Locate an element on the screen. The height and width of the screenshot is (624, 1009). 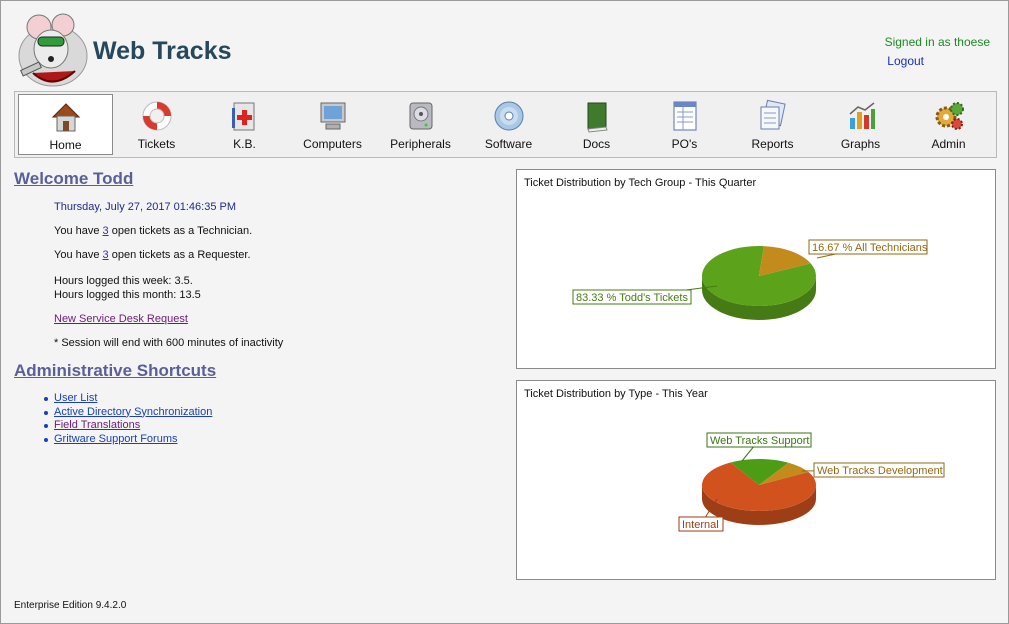
nav-docs: Docs is located at coordinates (596, 124).